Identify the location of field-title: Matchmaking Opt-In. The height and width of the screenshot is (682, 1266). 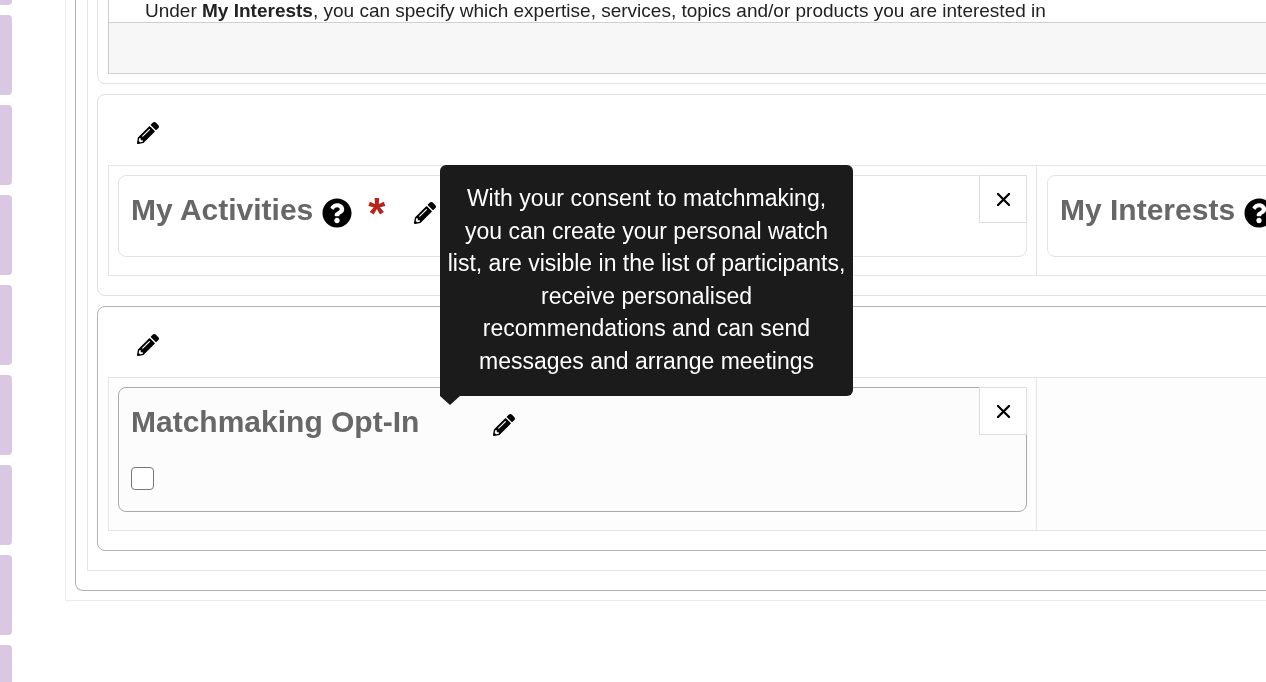
(275, 422).